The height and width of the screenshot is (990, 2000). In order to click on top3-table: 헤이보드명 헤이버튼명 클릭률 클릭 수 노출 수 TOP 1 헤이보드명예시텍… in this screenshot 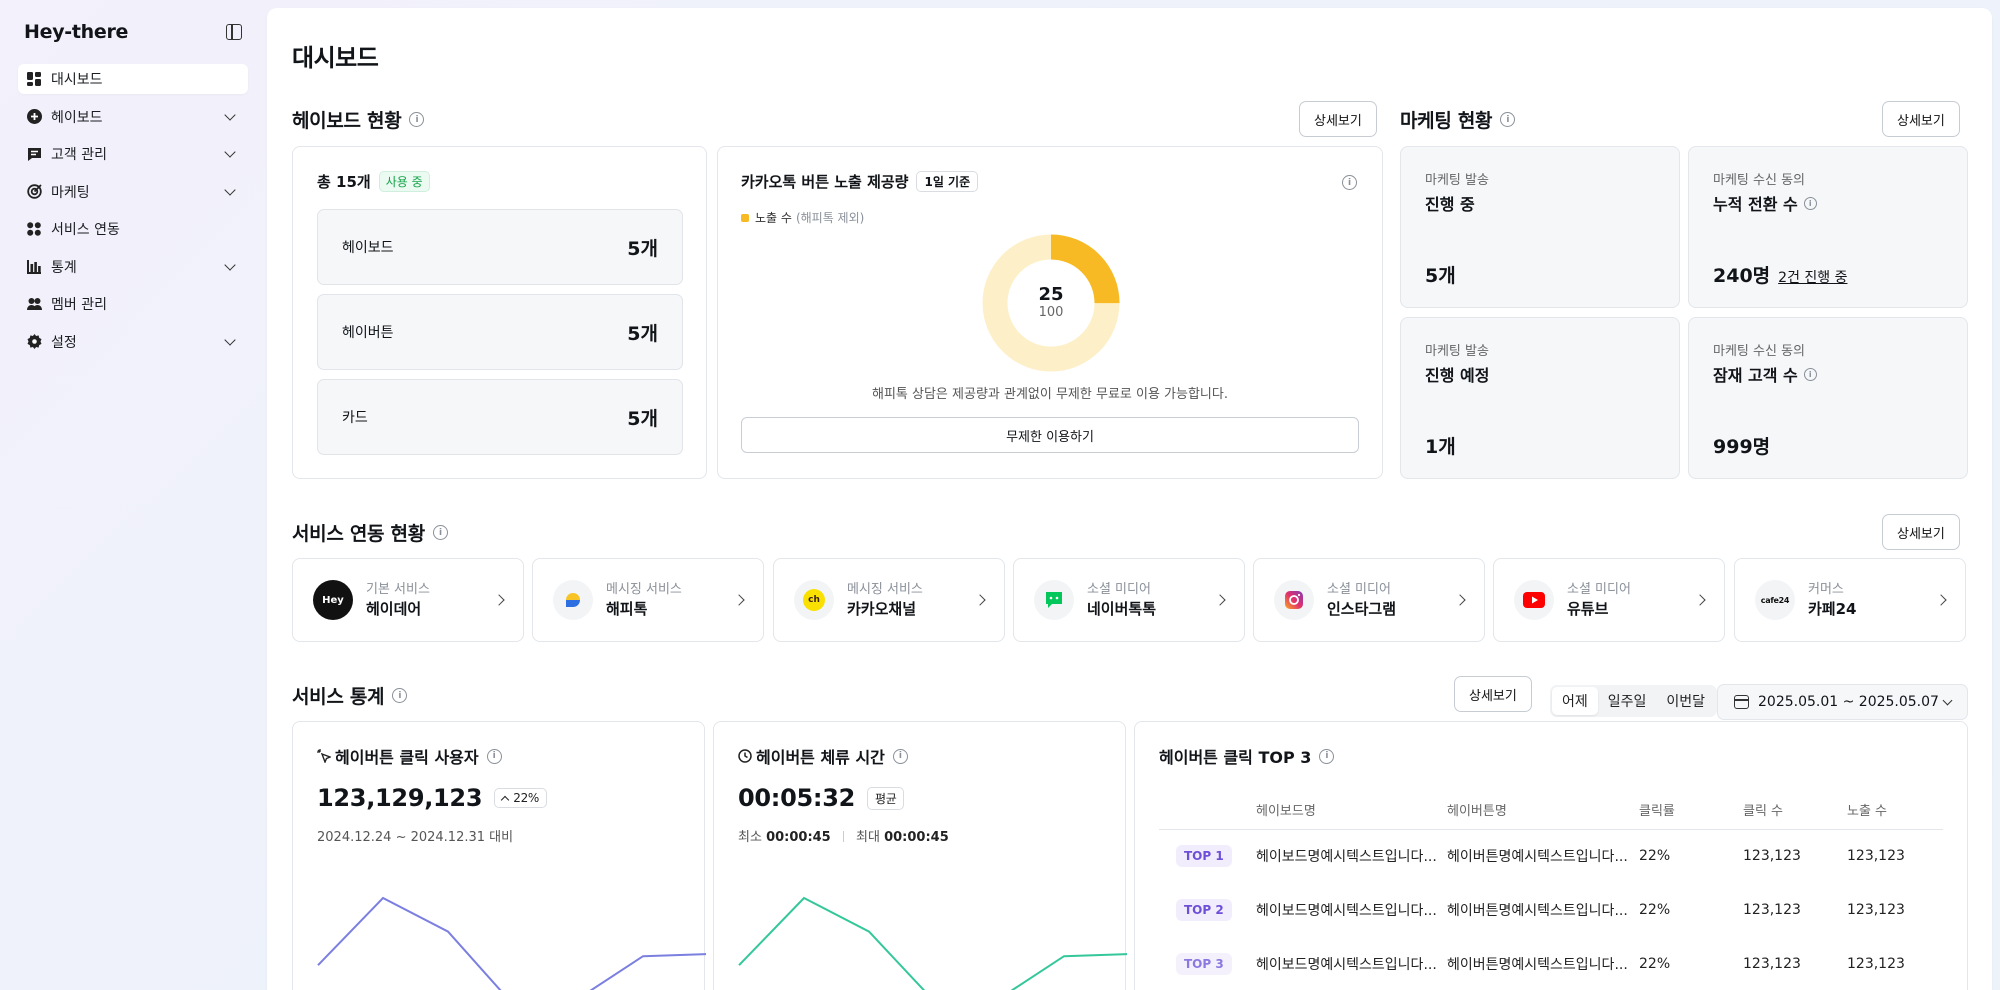, I will do `click(1551, 890)`.